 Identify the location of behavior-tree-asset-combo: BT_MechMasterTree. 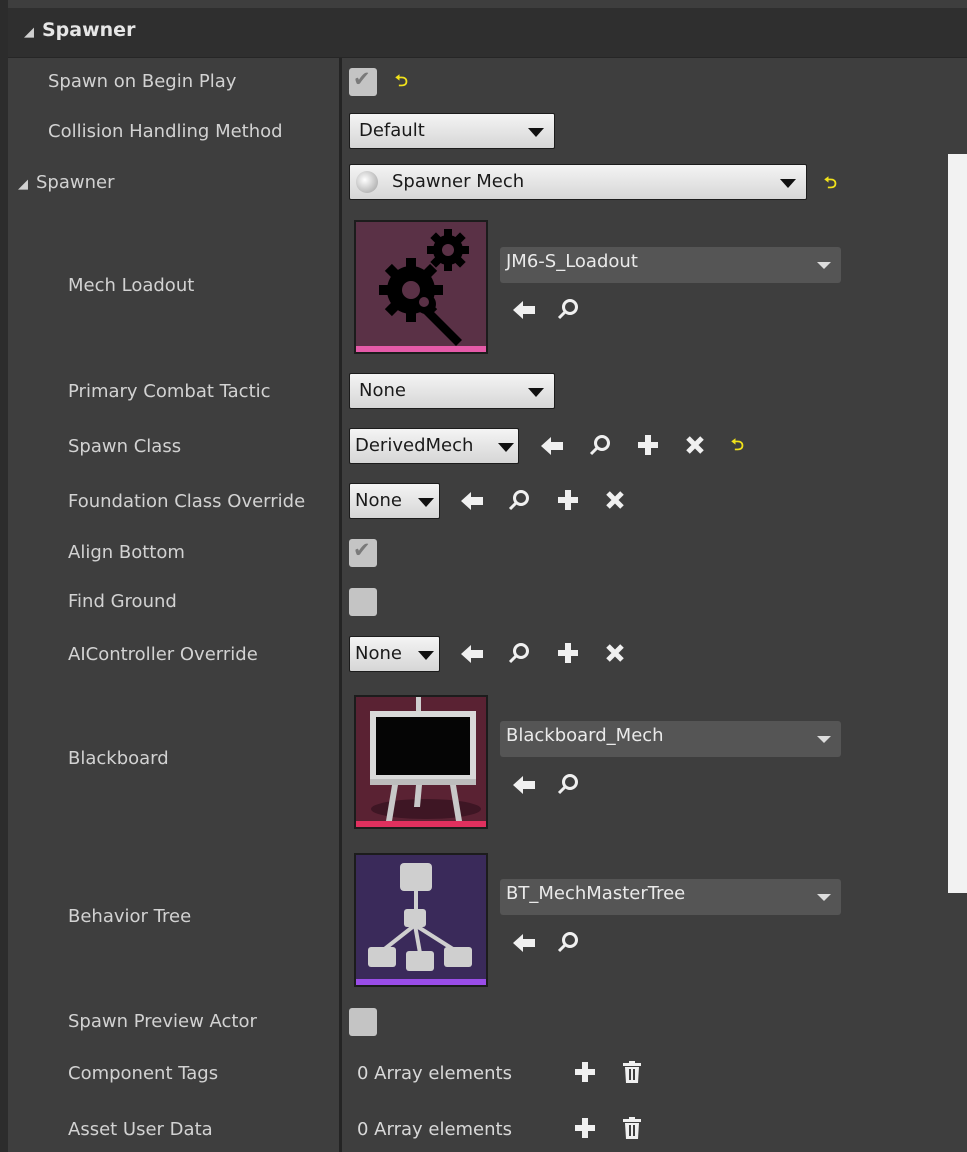
(670, 897).